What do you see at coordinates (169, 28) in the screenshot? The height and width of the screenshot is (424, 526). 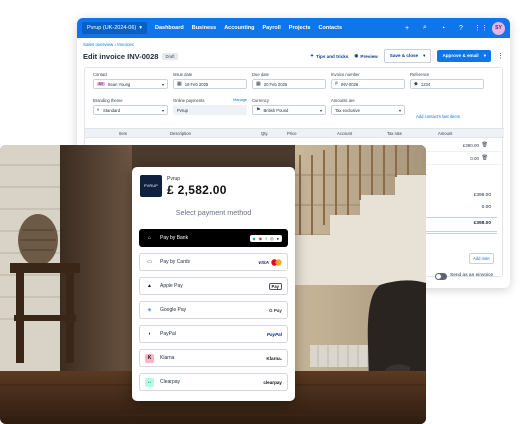 I see `nav-dashboard: Dashboard` at bounding box center [169, 28].